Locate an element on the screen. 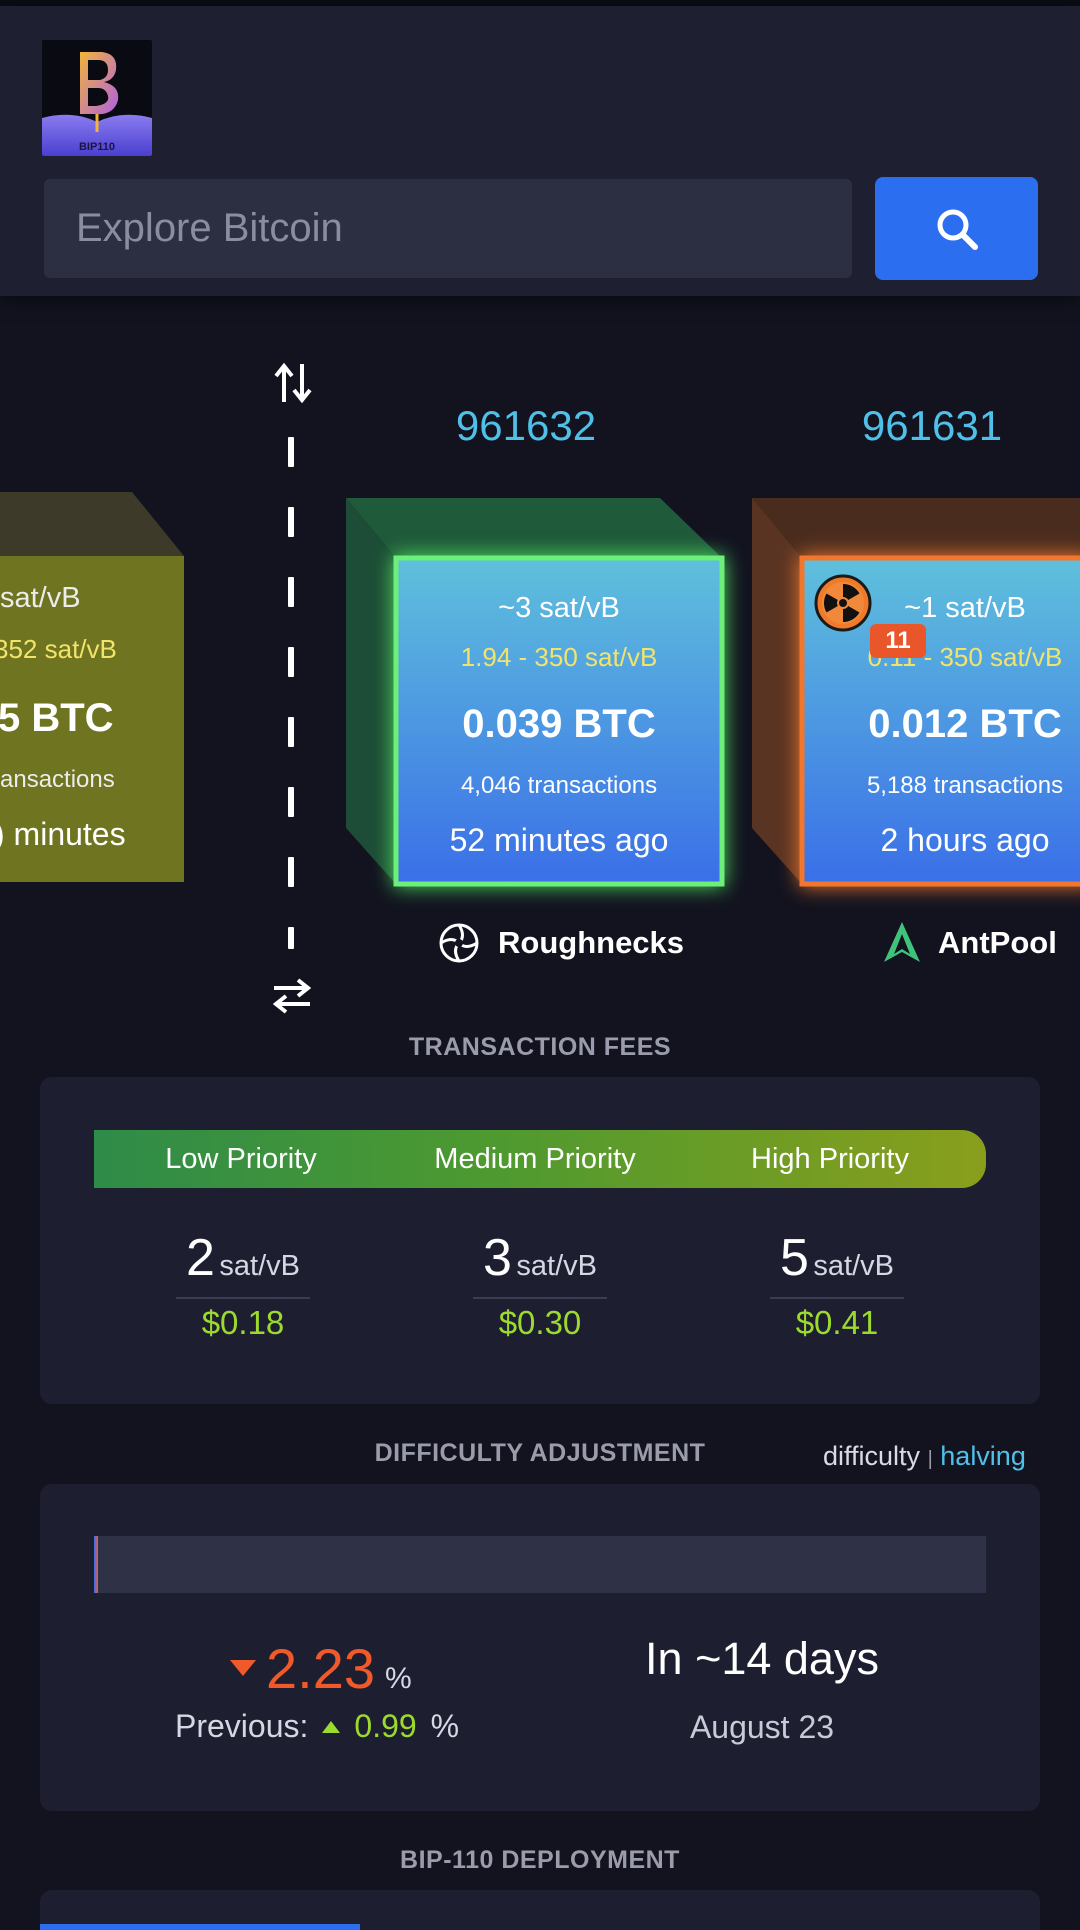 The height and width of the screenshot is (1930, 1080). difficulty-change-value: 2.23 is located at coordinates (320, 1668).